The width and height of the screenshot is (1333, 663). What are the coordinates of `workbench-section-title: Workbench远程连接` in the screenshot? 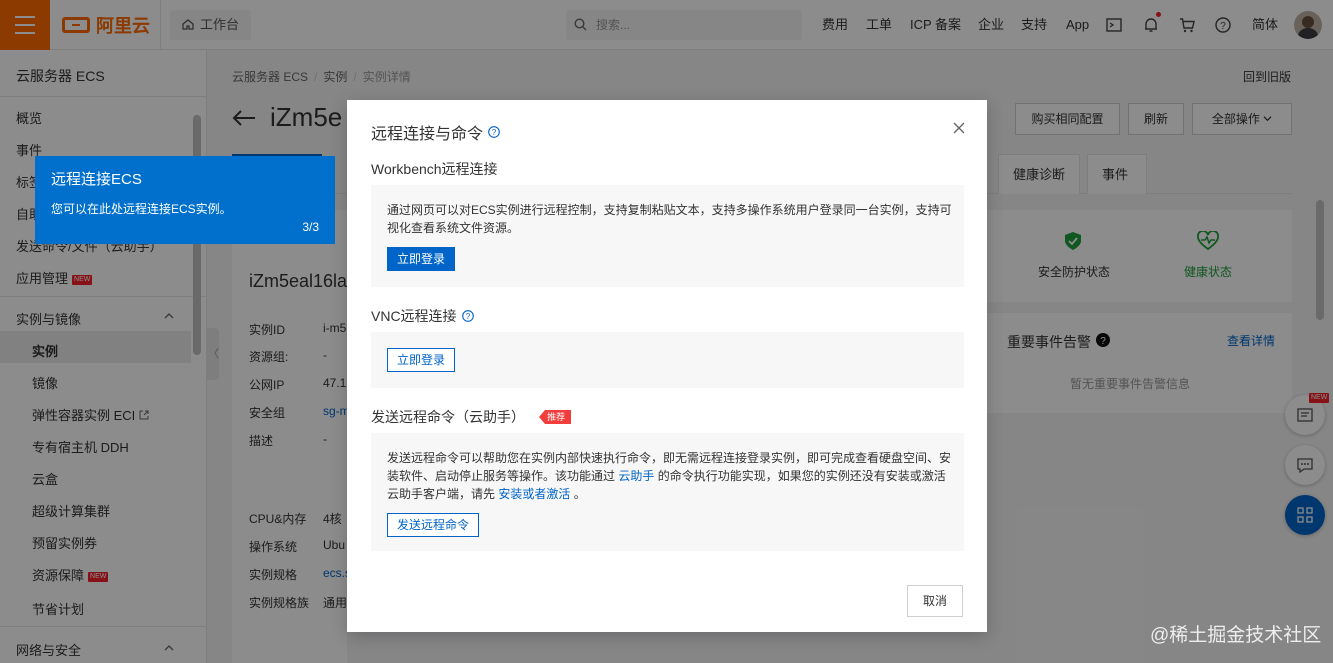 It's located at (434, 169).